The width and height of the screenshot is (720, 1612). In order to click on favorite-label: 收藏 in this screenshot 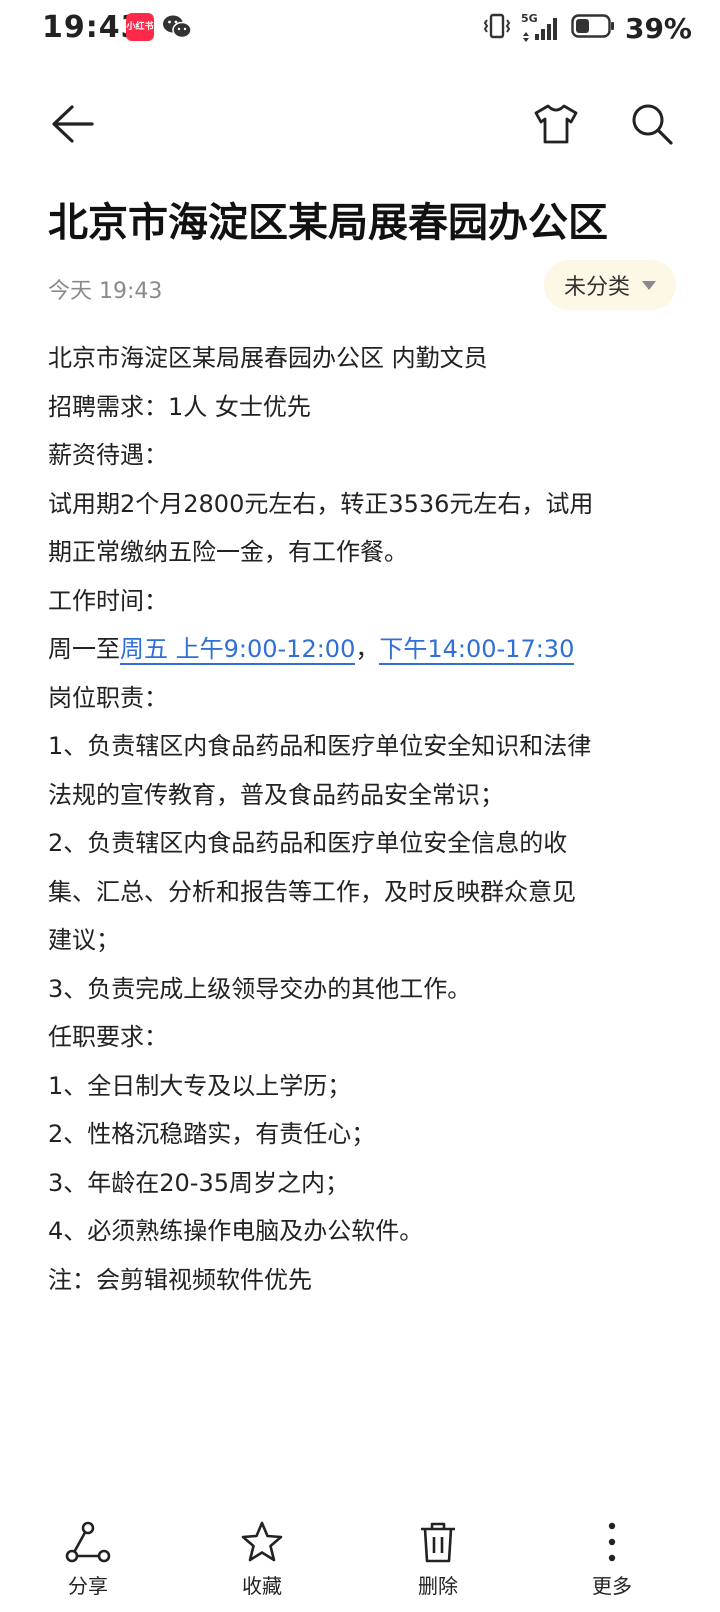, I will do `click(262, 1586)`.